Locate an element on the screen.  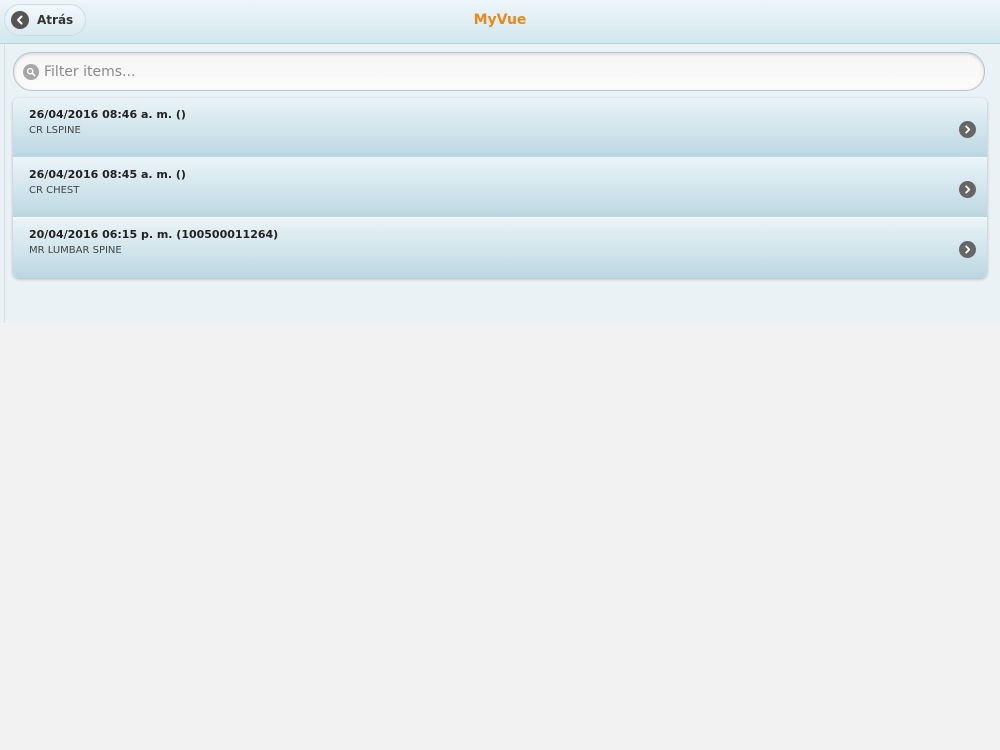
header-bar: Atrás MyVue is located at coordinates (500, 22).